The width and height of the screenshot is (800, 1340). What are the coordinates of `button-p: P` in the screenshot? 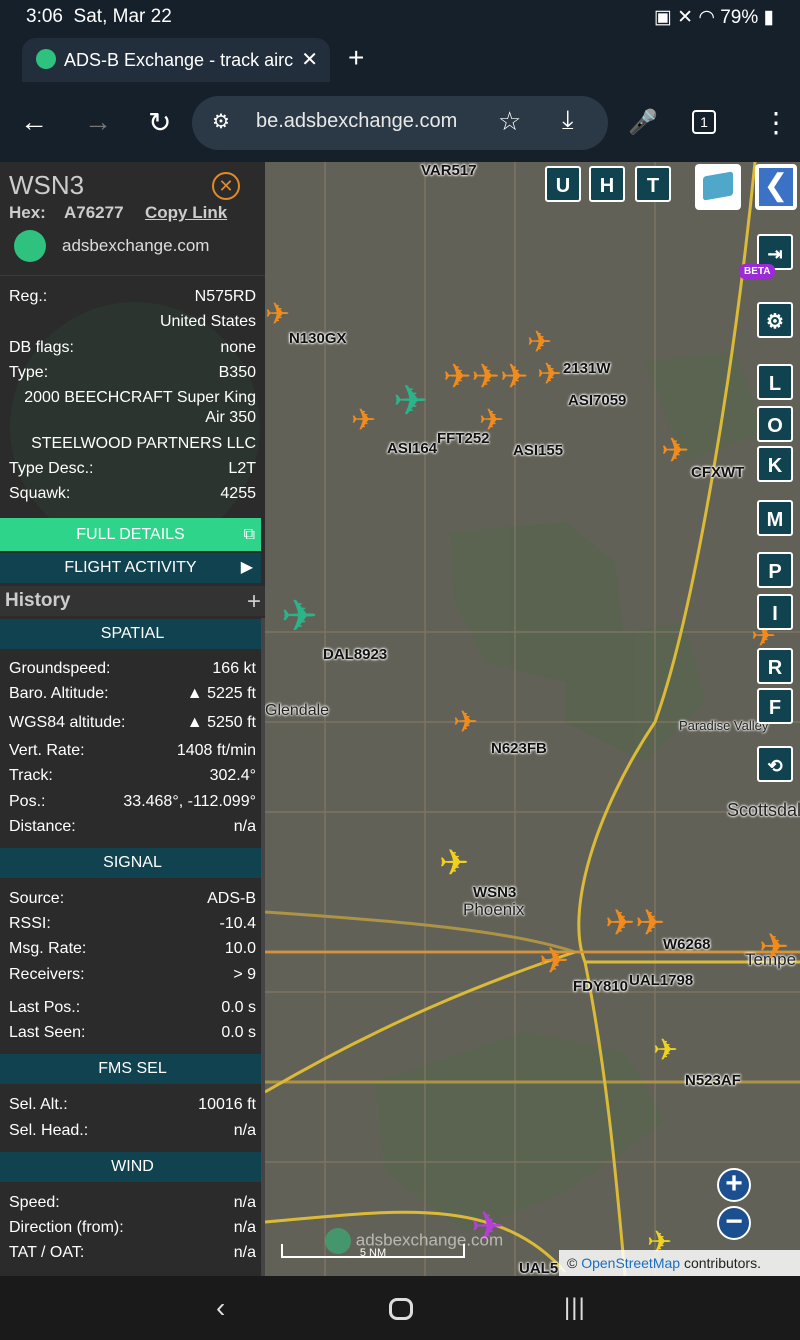 It's located at (775, 570).